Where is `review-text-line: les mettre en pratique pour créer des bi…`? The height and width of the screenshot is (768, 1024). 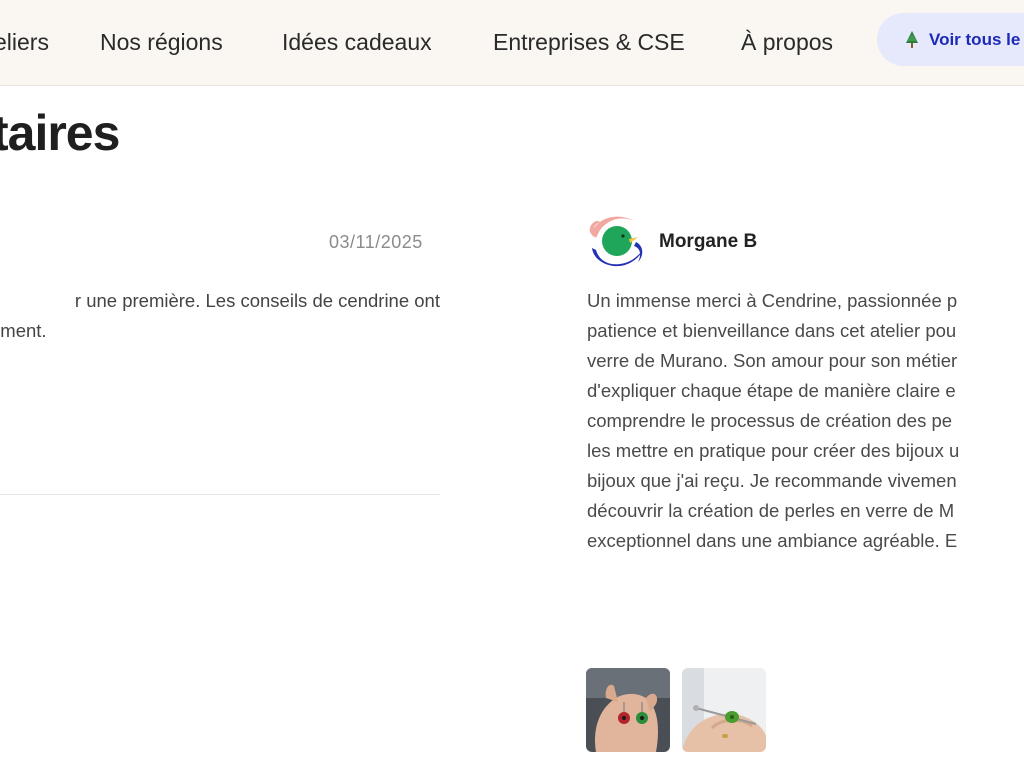
review-text-line: les mettre en pratique pour créer des bi… is located at coordinates (773, 450).